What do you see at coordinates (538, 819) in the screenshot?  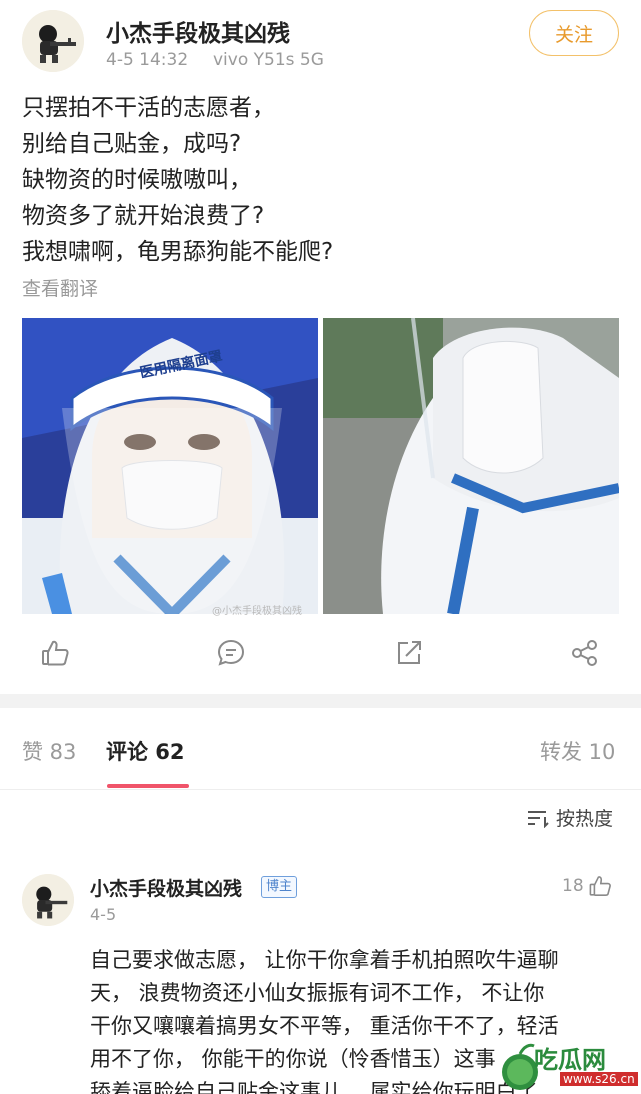 I see `sort-lines-icon` at bounding box center [538, 819].